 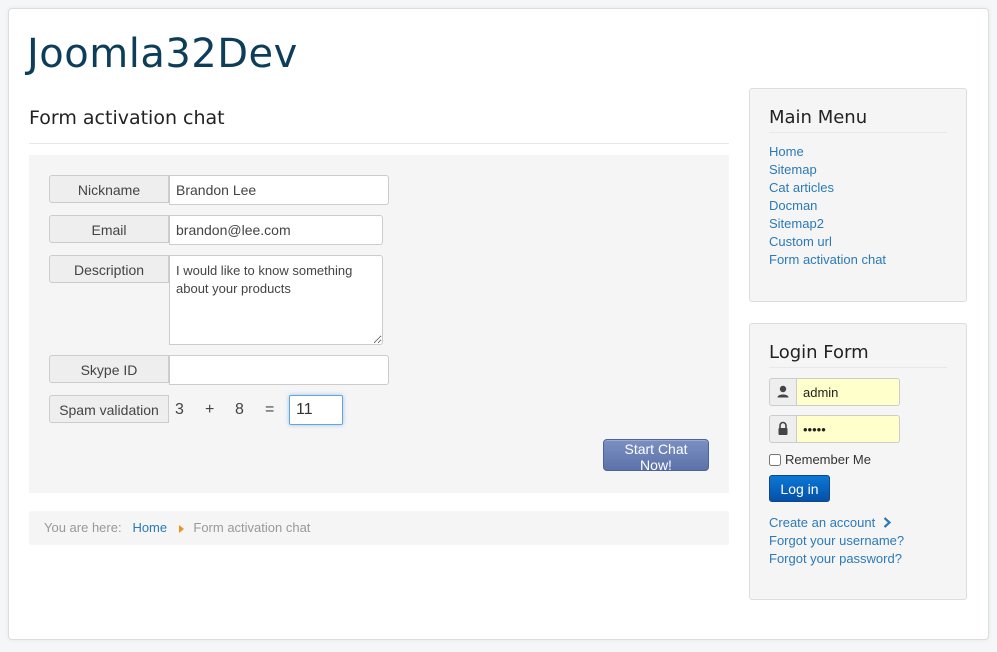 I want to click on remember-me-label: Remember Me, so click(x=828, y=459).